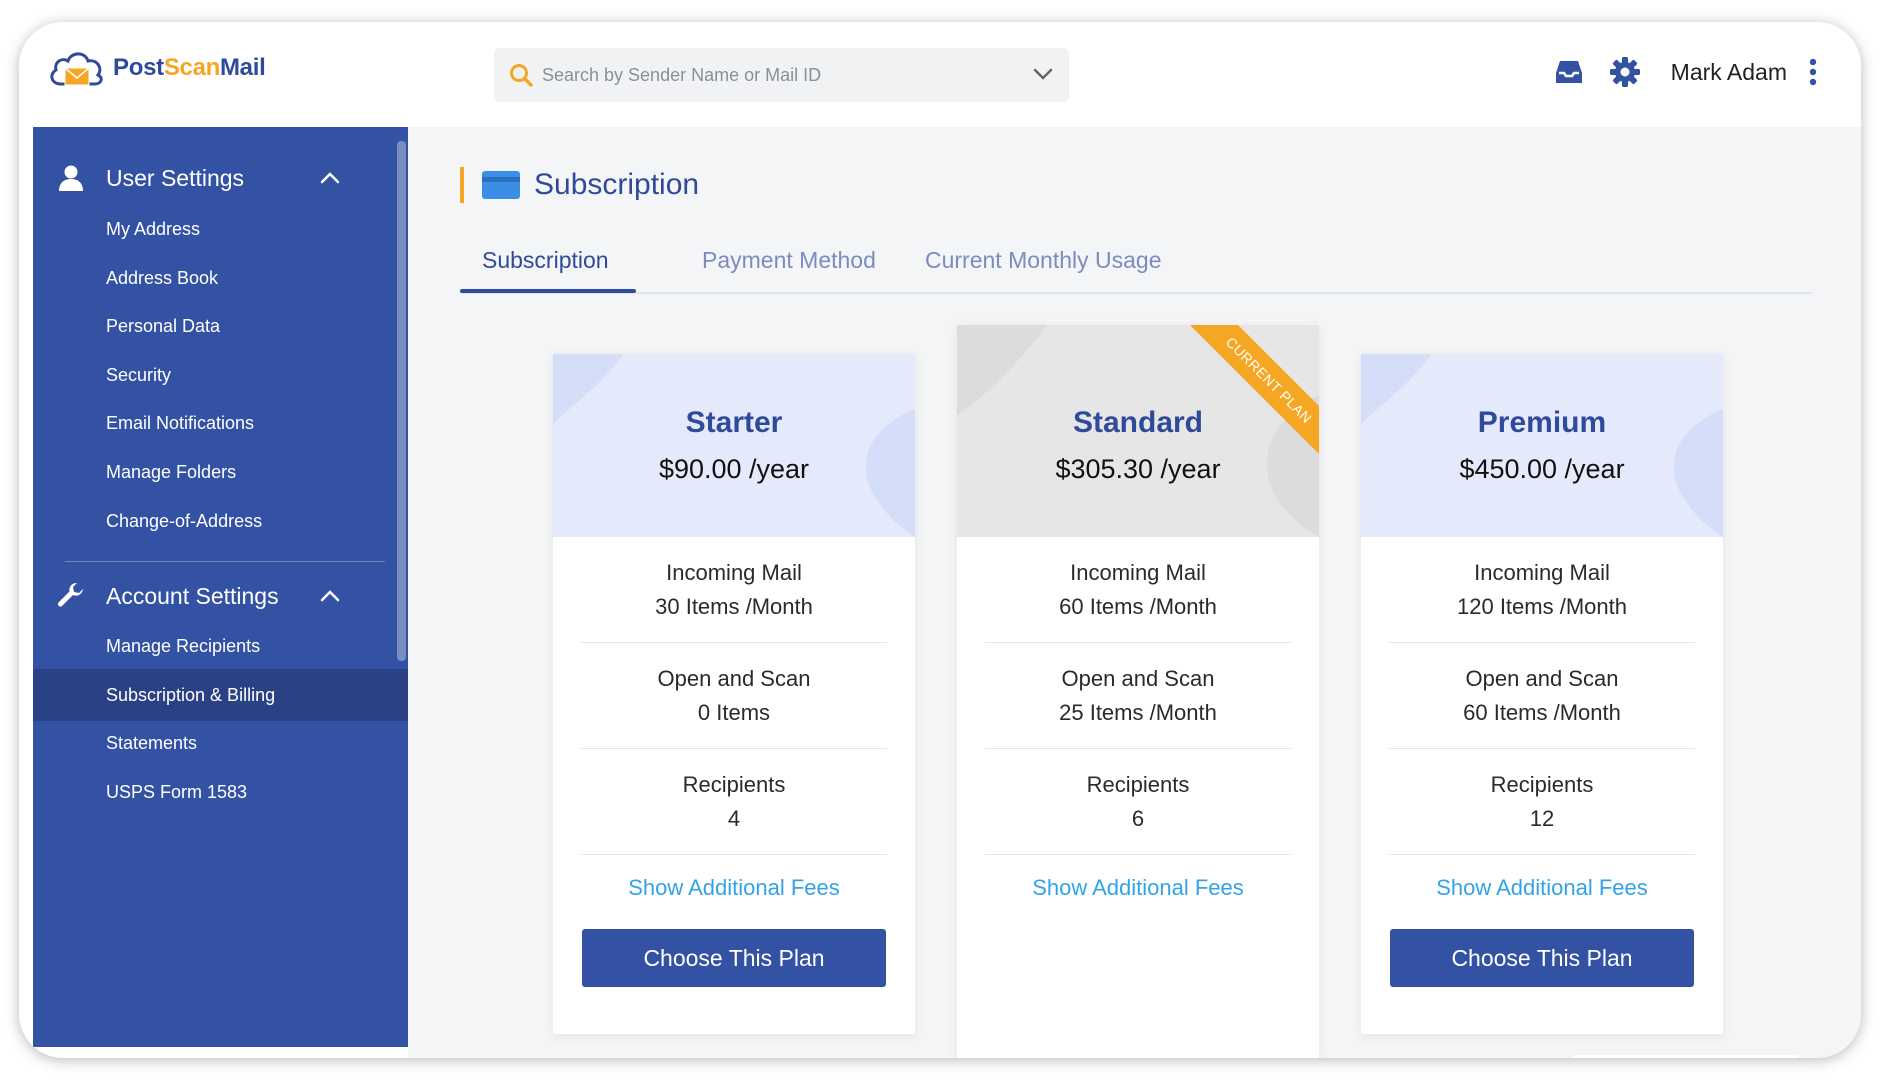 The image size is (1880, 1080). I want to click on plan-price: $90.00 /year, so click(734, 469).